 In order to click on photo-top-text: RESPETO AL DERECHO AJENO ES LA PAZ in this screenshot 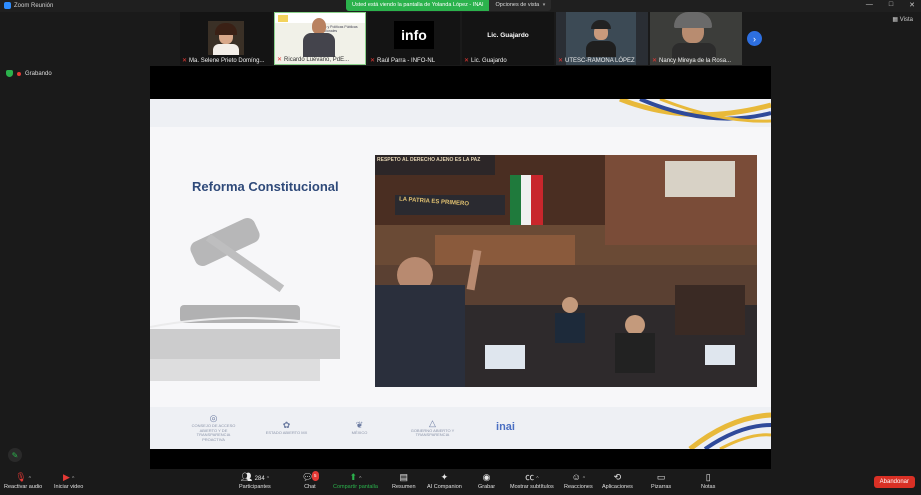, I will do `click(429, 160)`.